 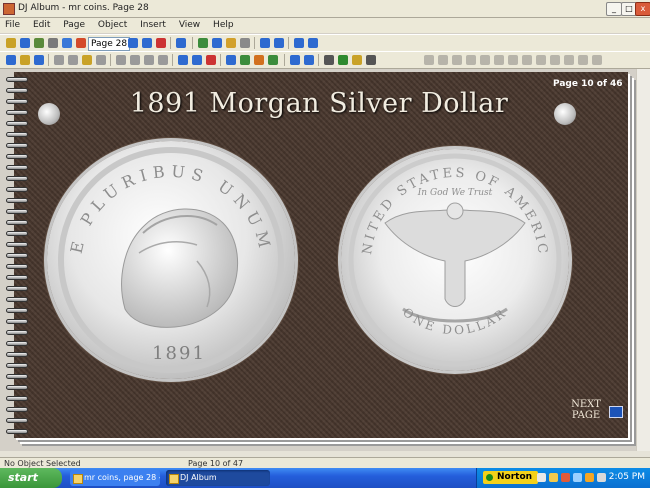 What do you see at coordinates (81, 43) in the screenshot?
I see `import-icon` at bounding box center [81, 43].